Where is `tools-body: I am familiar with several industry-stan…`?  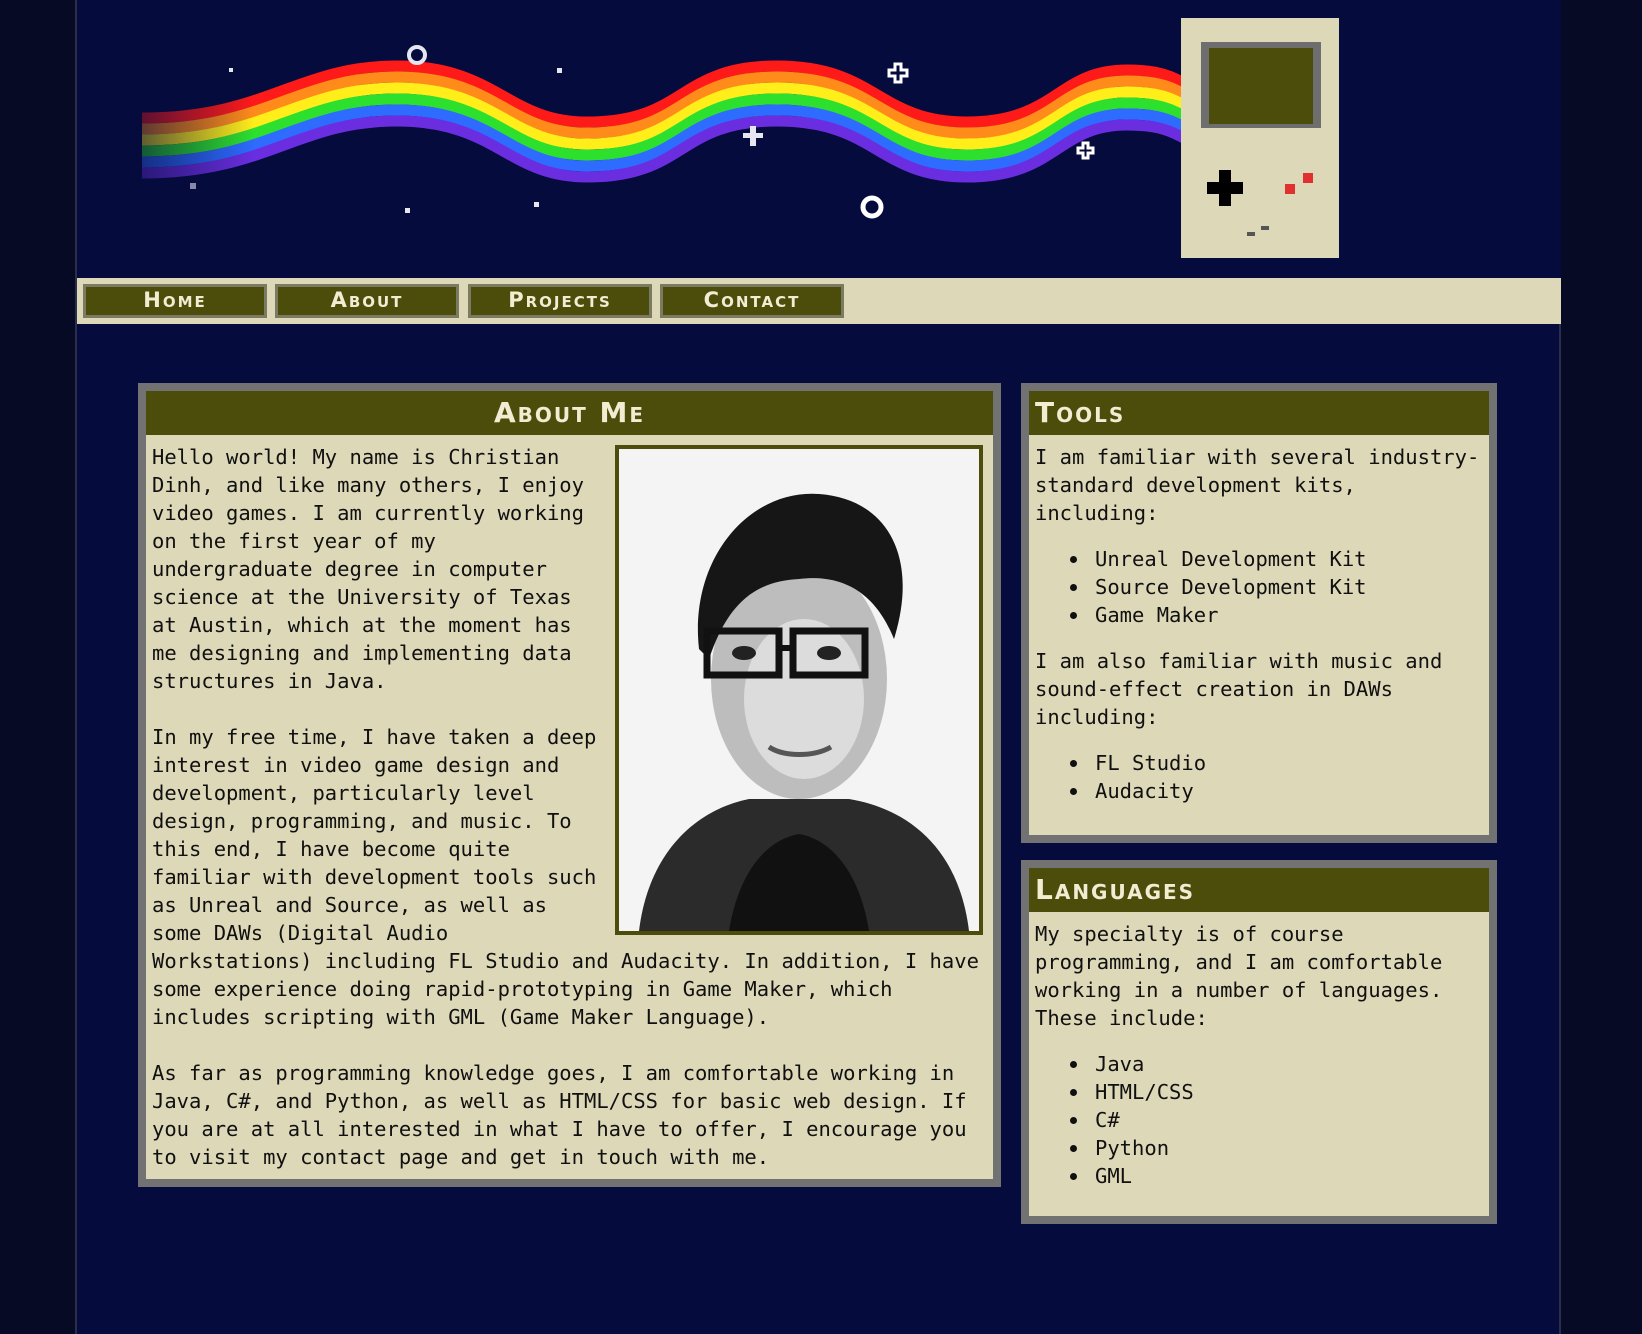 tools-body: I am familiar with several industry-stan… is located at coordinates (1259, 620).